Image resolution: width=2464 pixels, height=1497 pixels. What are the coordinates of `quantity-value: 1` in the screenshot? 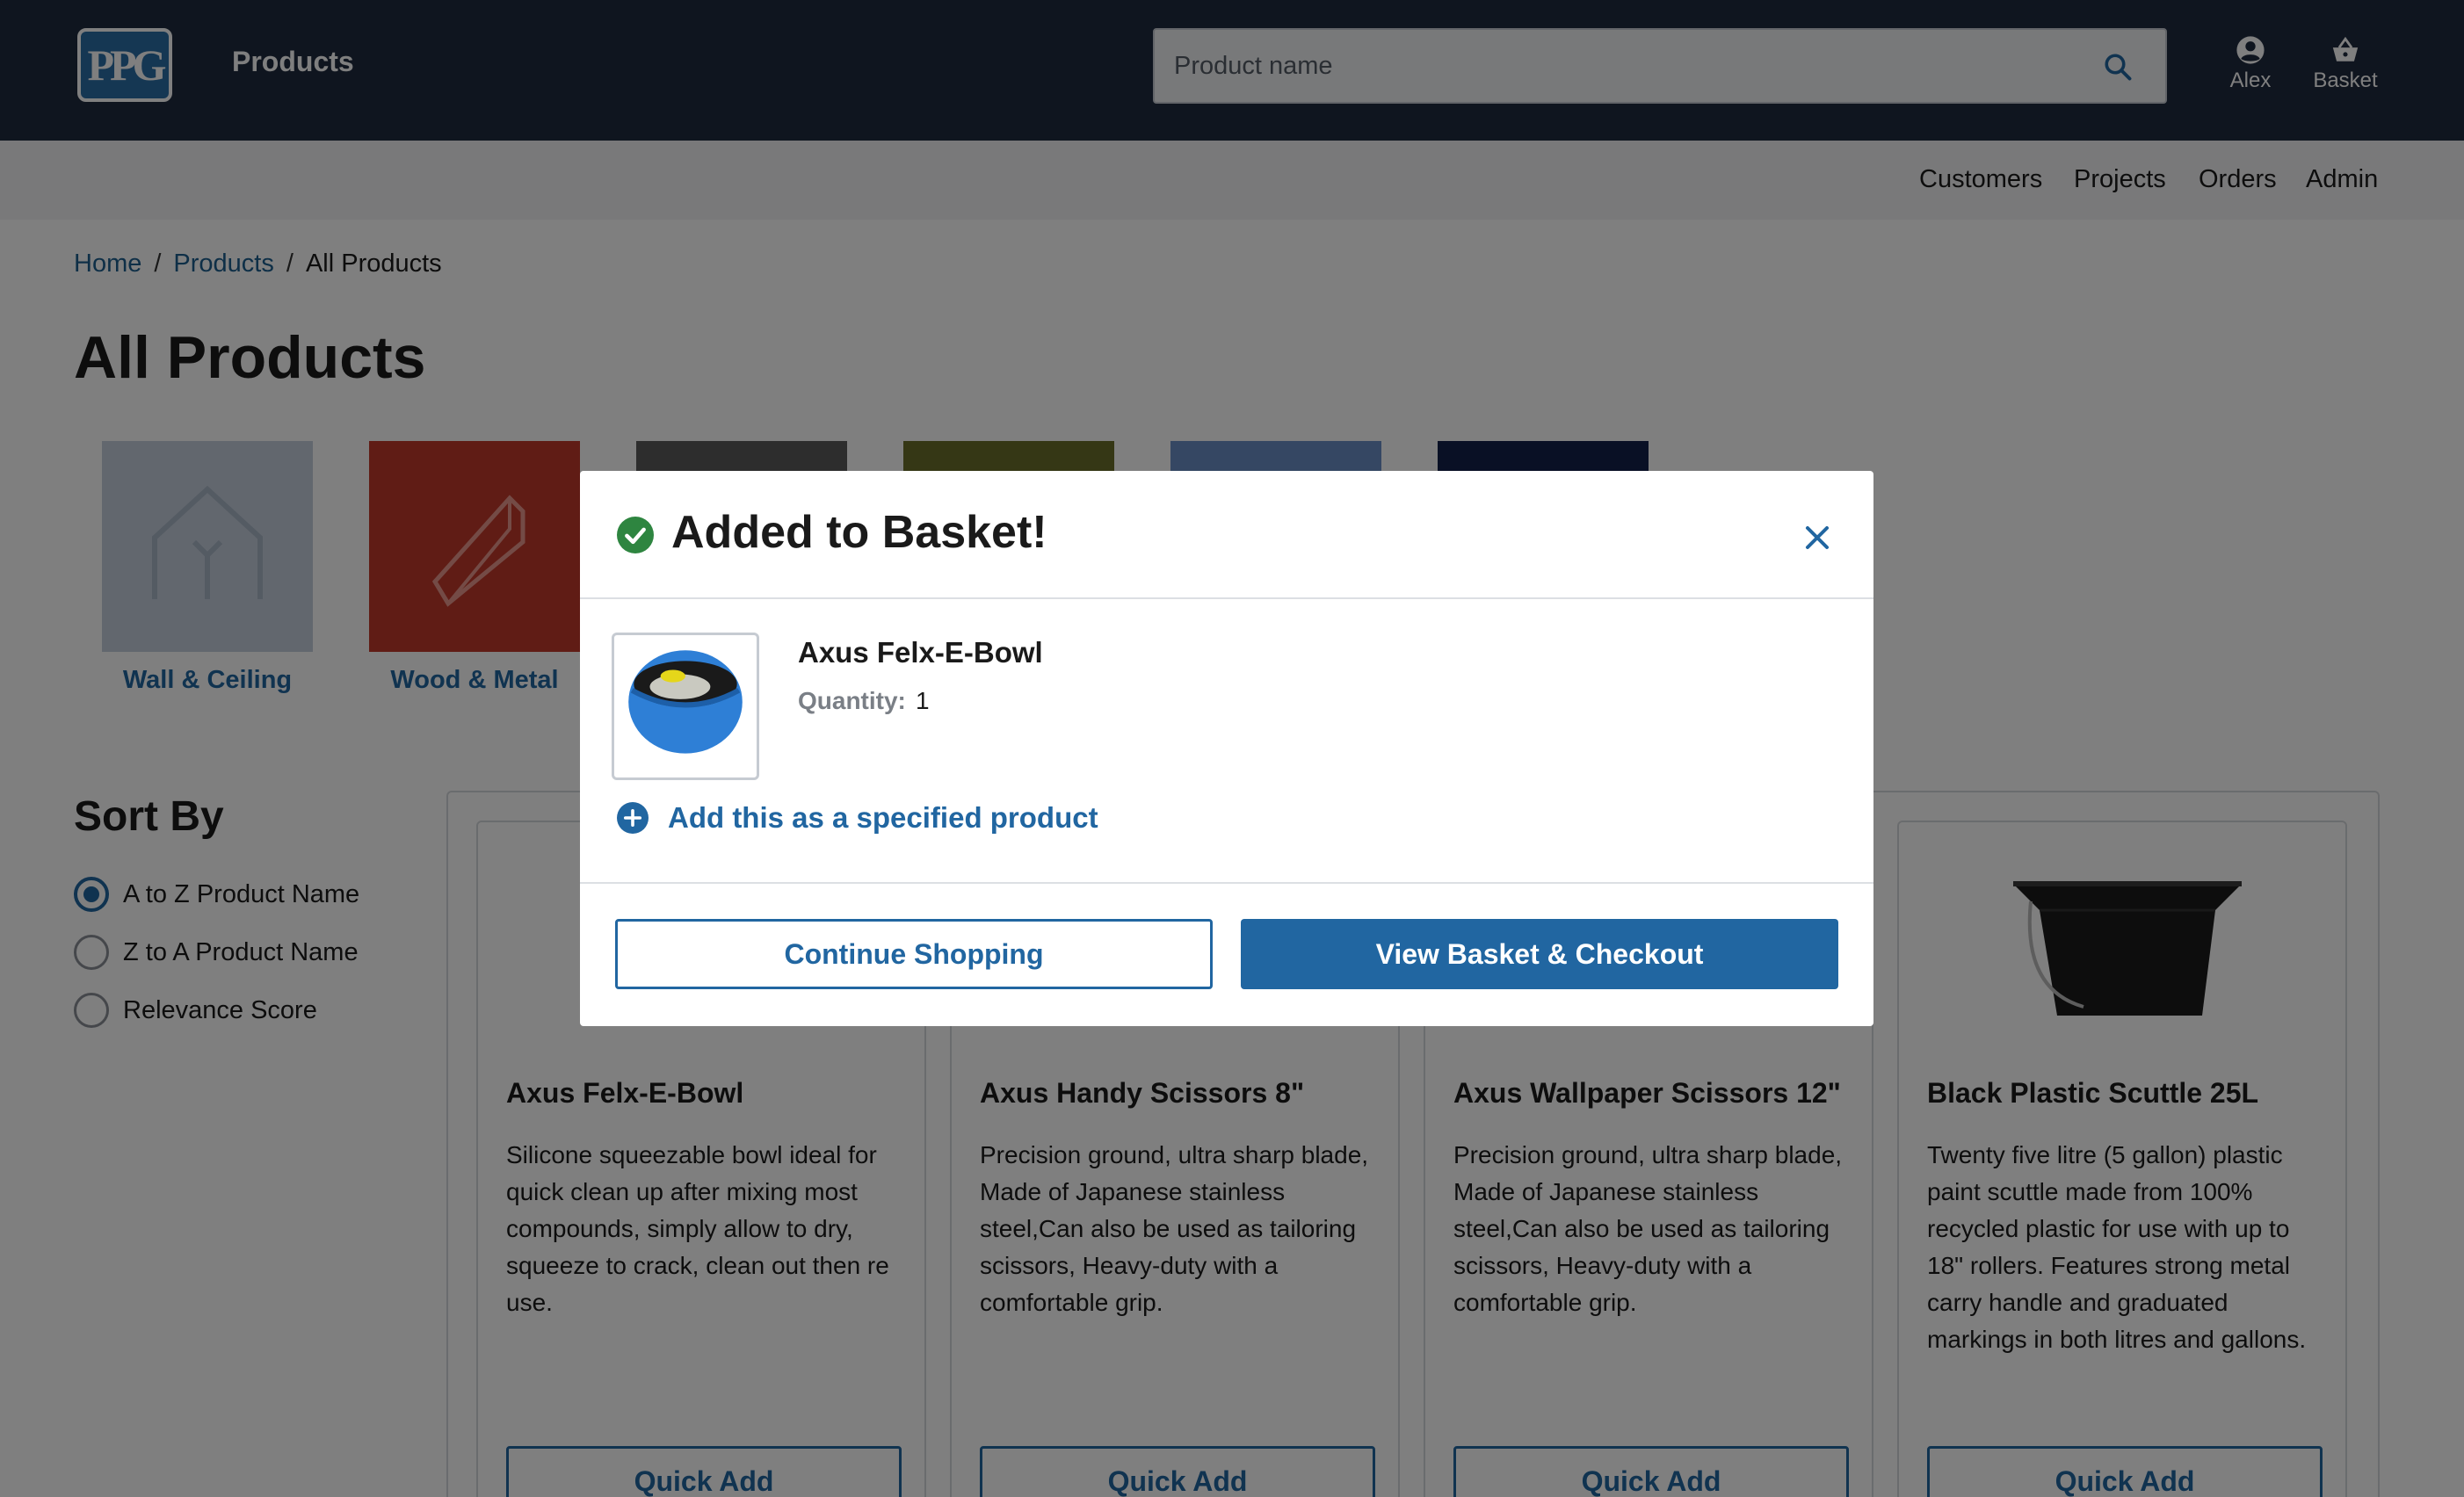 It's located at (923, 700).